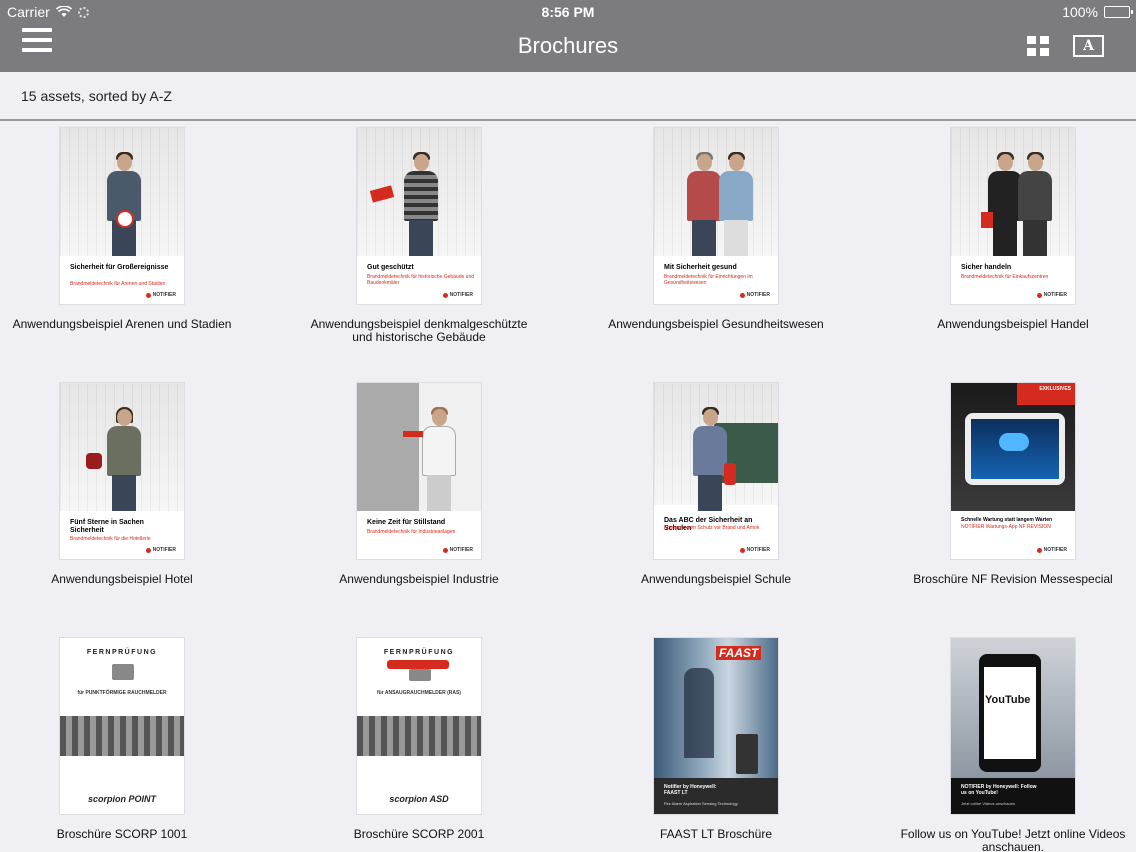 This screenshot has height=852, width=1136. What do you see at coordinates (988, 803) in the screenshot?
I see `cover-subtitle: Jetzt online Videos anschauen` at bounding box center [988, 803].